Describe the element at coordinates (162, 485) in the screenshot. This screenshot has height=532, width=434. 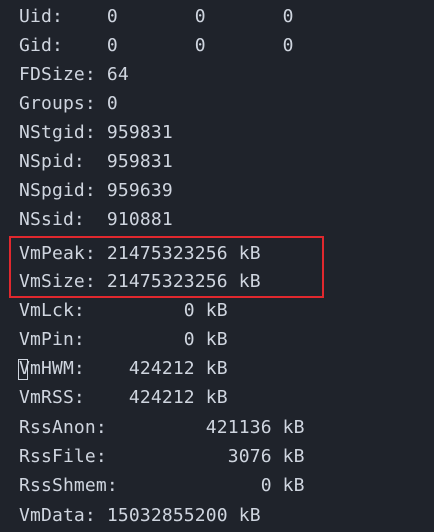
I see `status-line-rssshmem: RssShmem: 0 kB` at that location.